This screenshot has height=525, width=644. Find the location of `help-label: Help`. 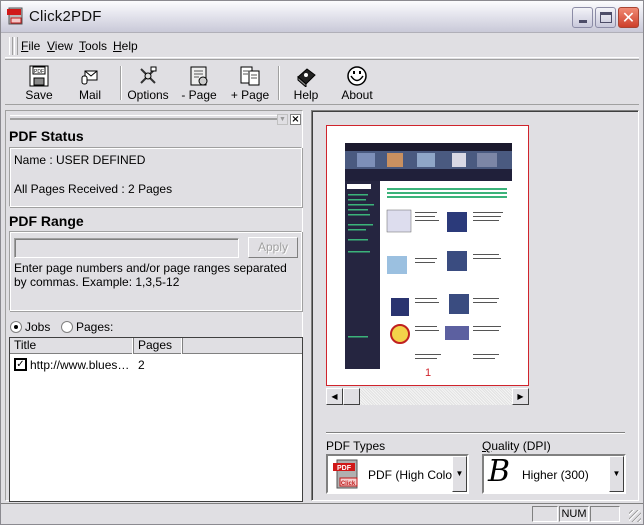

help-label: Help is located at coordinates (306, 95).